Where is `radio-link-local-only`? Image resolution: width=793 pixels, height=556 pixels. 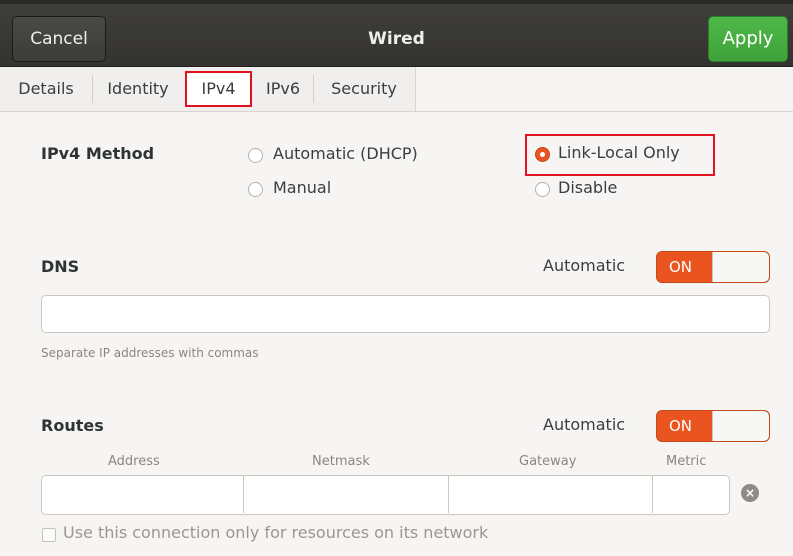 radio-link-local-only is located at coordinates (542, 154).